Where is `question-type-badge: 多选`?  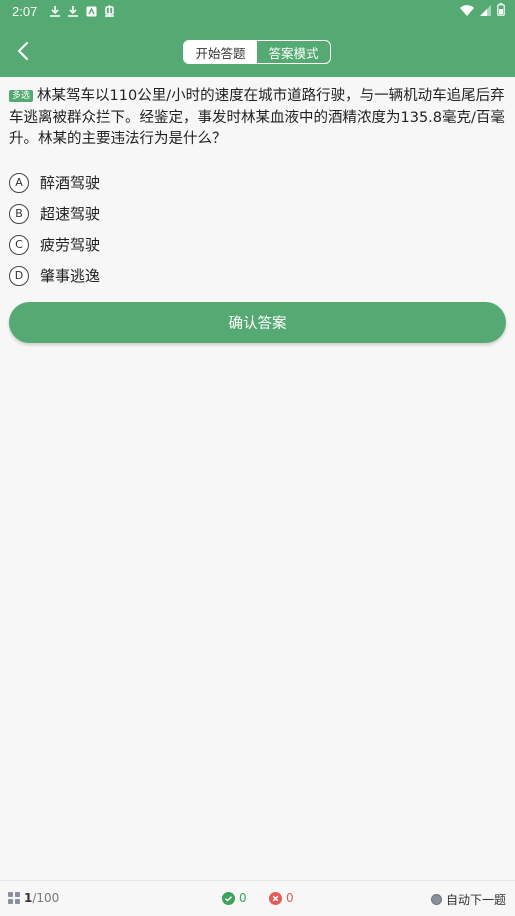 question-type-badge: 多选 is located at coordinates (21, 96).